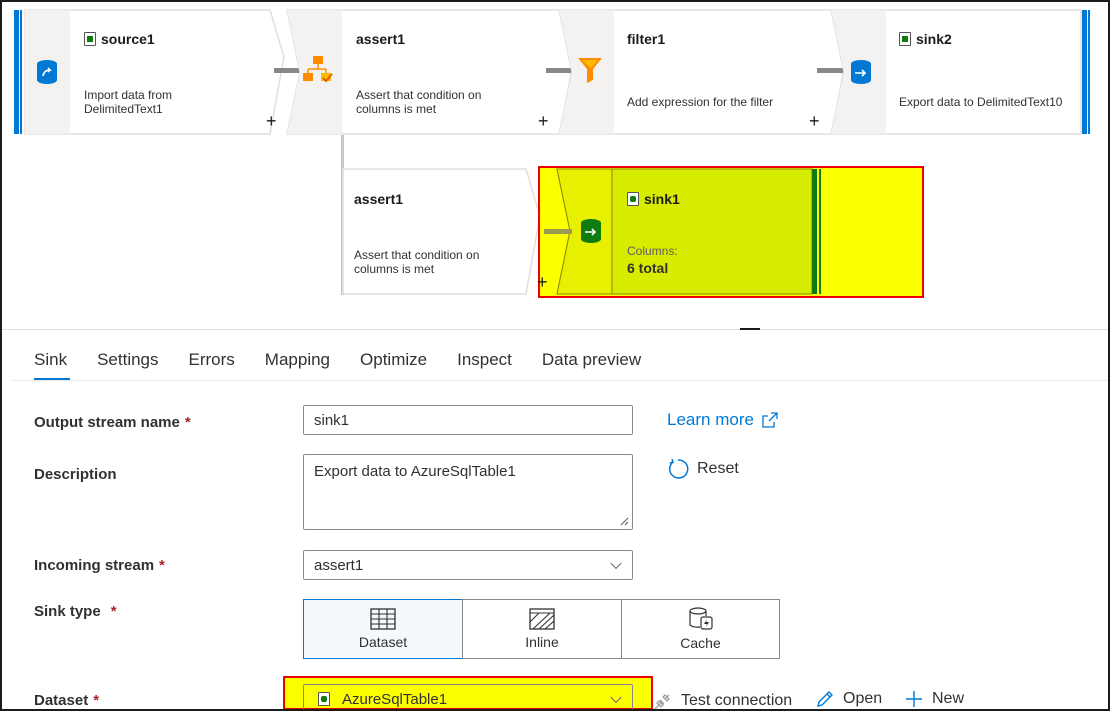 This screenshot has height=711, width=1110. Describe the element at coordinates (128, 102) in the screenshot. I see `source1-description: Import data from DelimitedText1` at that location.